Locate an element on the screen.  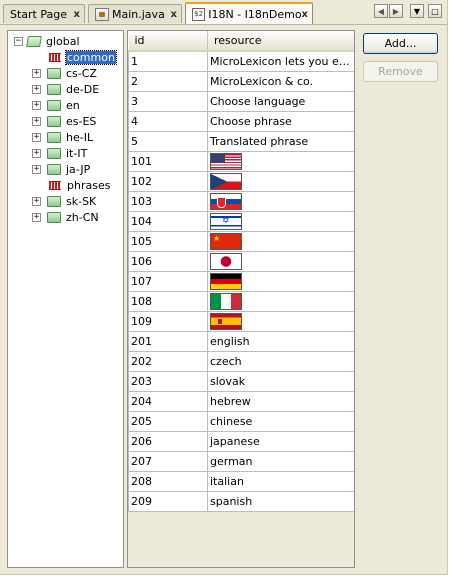
scroll-tabs-right-icon: ▶ is located at coordinates (396, 11).